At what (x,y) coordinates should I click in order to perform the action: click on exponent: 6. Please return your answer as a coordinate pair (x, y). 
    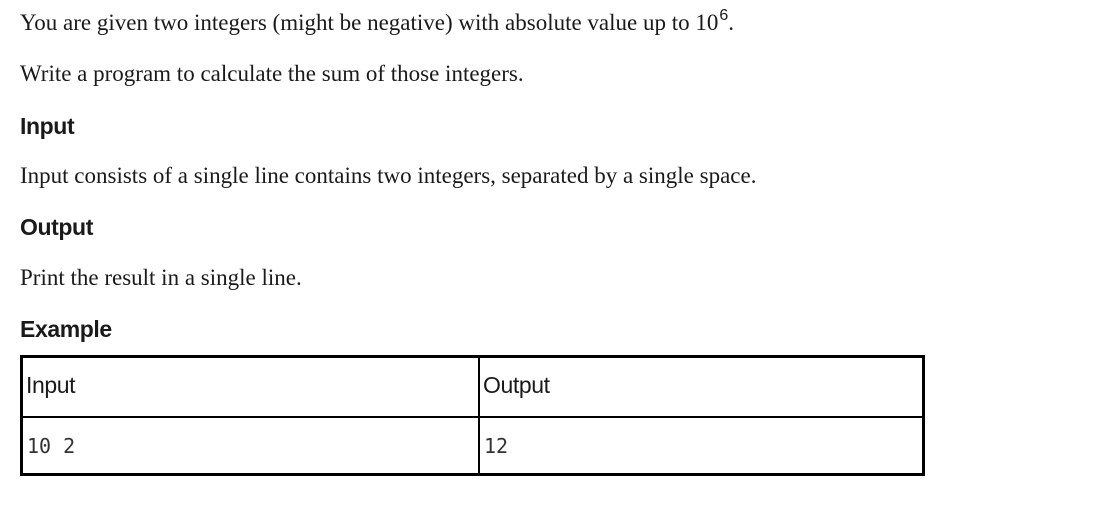
    Looking at the image, I should click on (724, 15).